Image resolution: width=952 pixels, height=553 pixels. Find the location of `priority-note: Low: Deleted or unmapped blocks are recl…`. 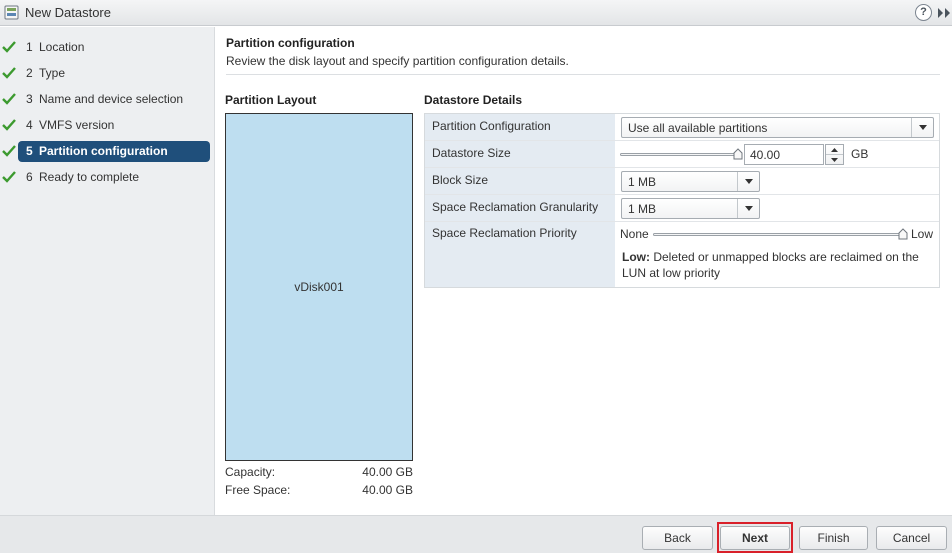

priority-note: Low: Deleted or unmapped blocks are recl… is located at coordinates (778, 265).